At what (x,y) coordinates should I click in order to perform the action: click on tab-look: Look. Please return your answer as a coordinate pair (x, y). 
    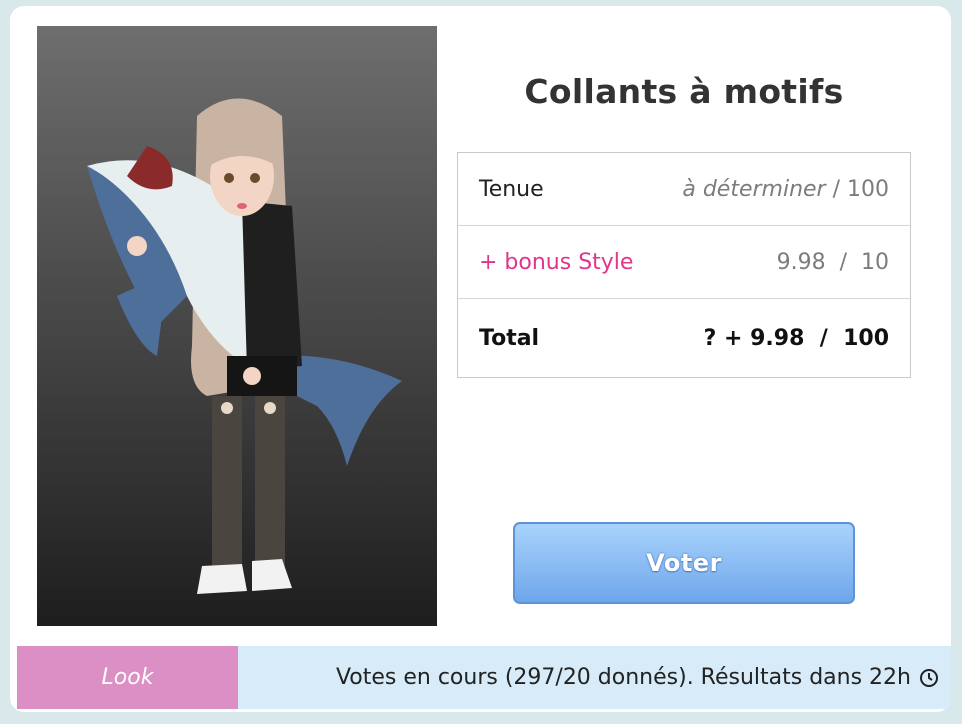
    Looking at the image, I should click on (127, 677).